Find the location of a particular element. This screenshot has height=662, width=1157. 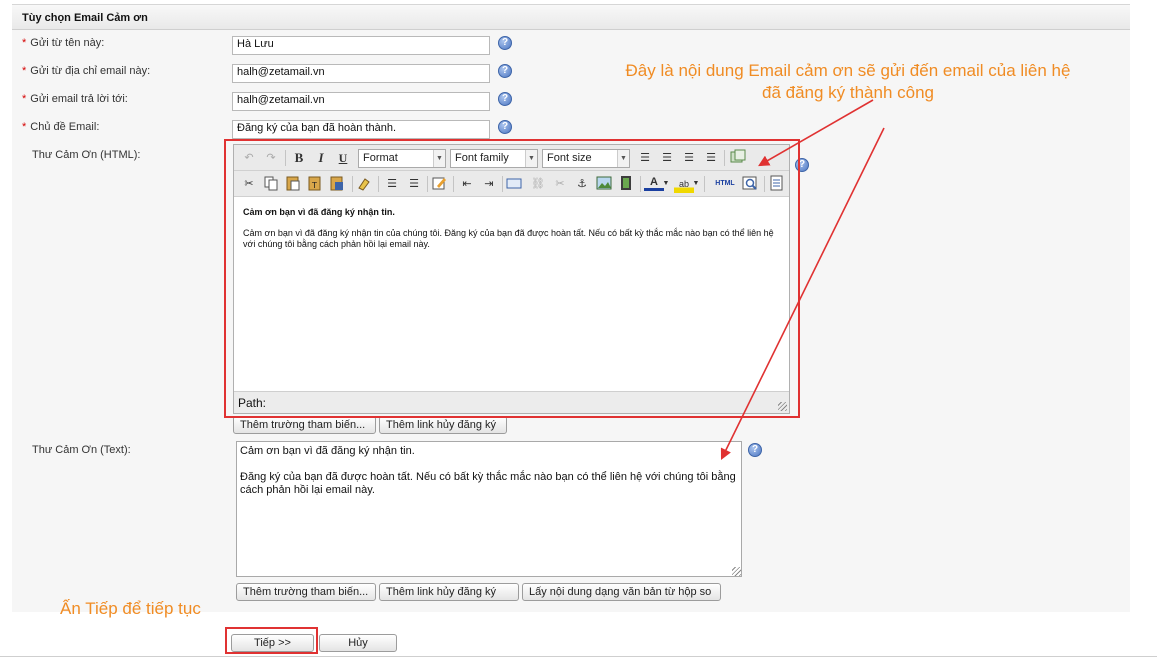

annotation-arrows is located at coordinates (802, 280).